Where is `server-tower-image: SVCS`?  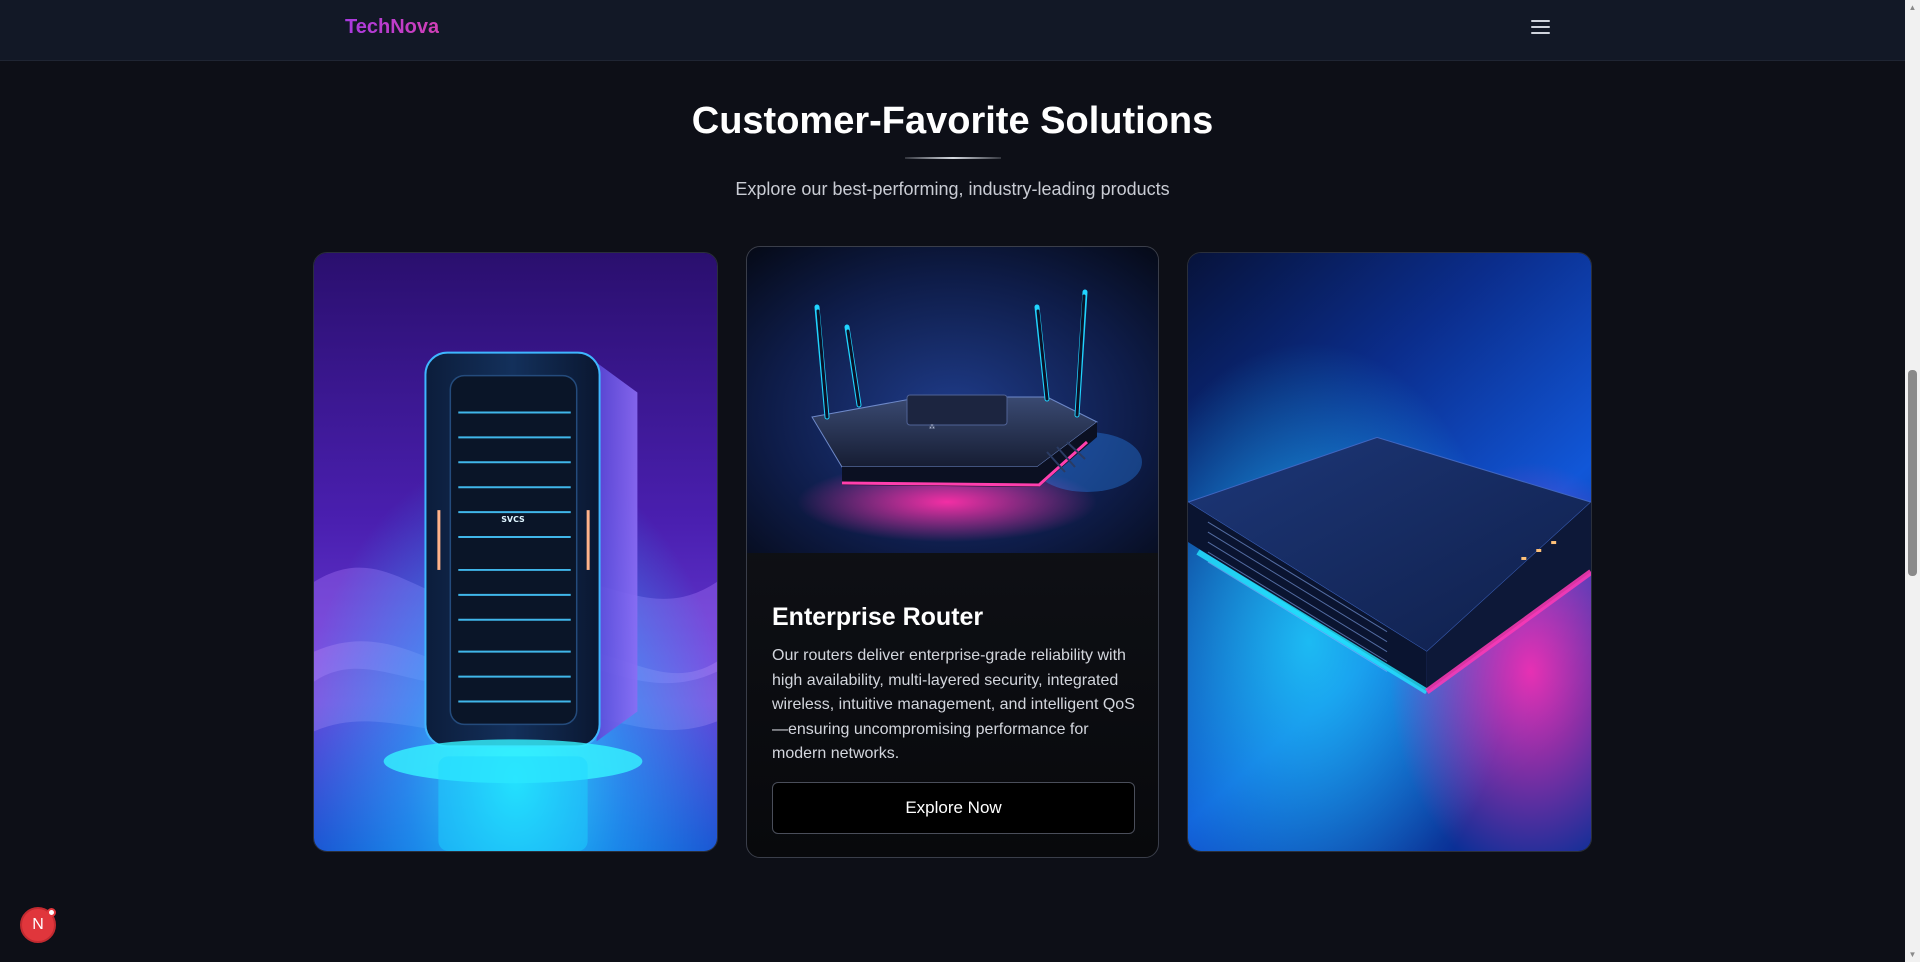 server-tower-image: SVCS is located at coordinates (515, 552).